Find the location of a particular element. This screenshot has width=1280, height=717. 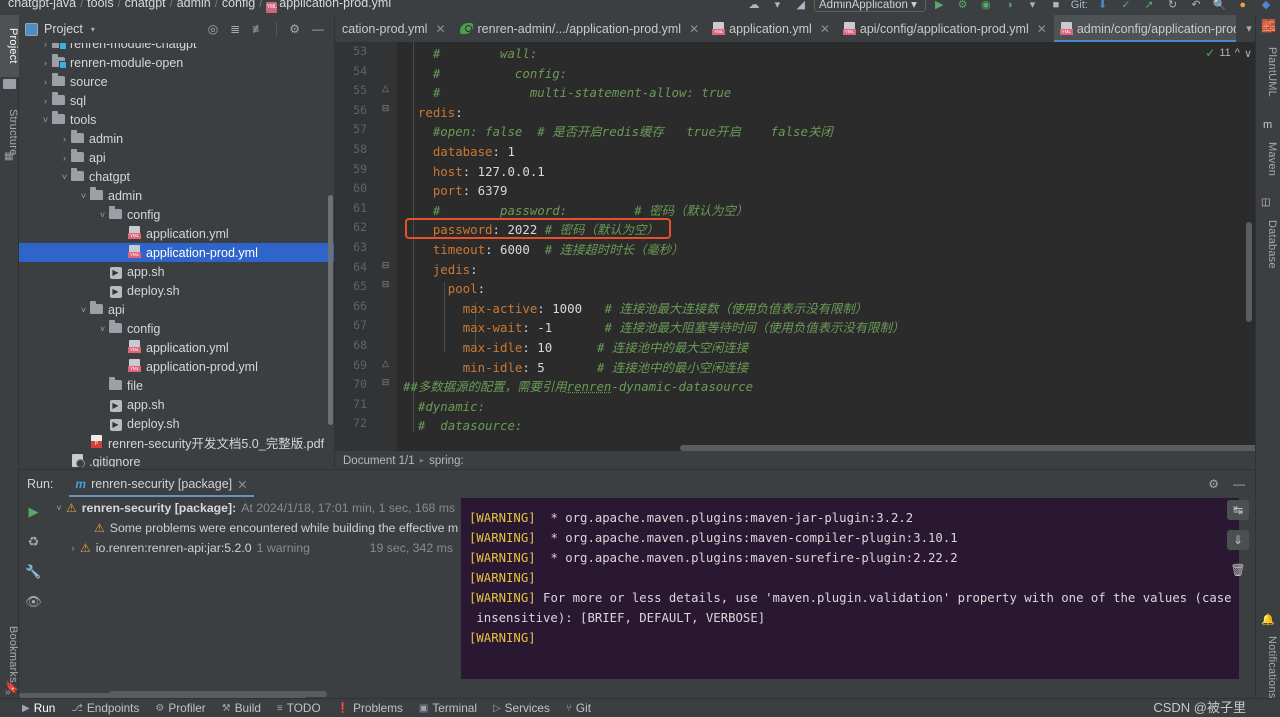

more-run-icon: ▾ is located at coordinates (1033, 5).